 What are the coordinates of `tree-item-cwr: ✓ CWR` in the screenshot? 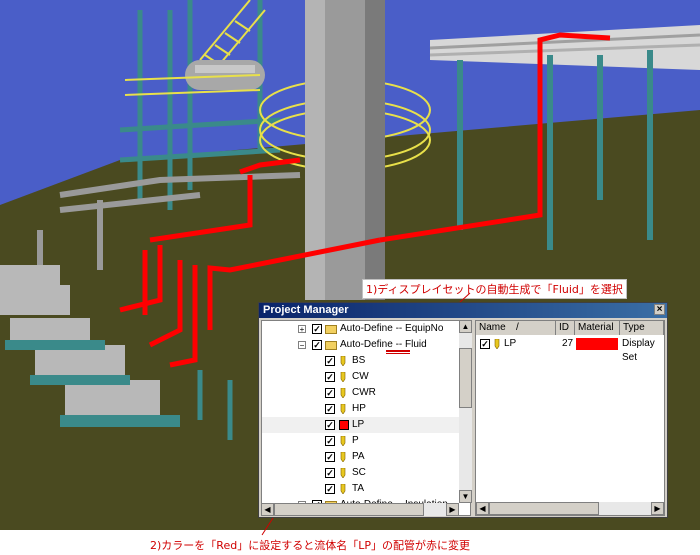 It's located at (361, 393).